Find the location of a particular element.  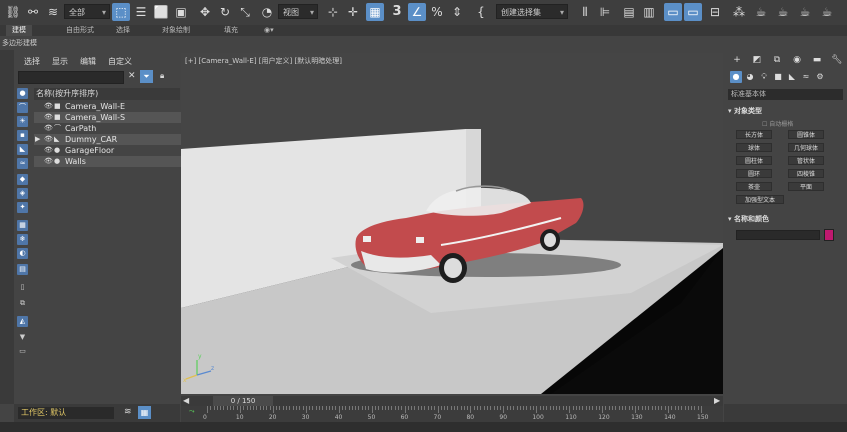

expand-arrow-icon: ▶ is located at coordinates (37, 139).